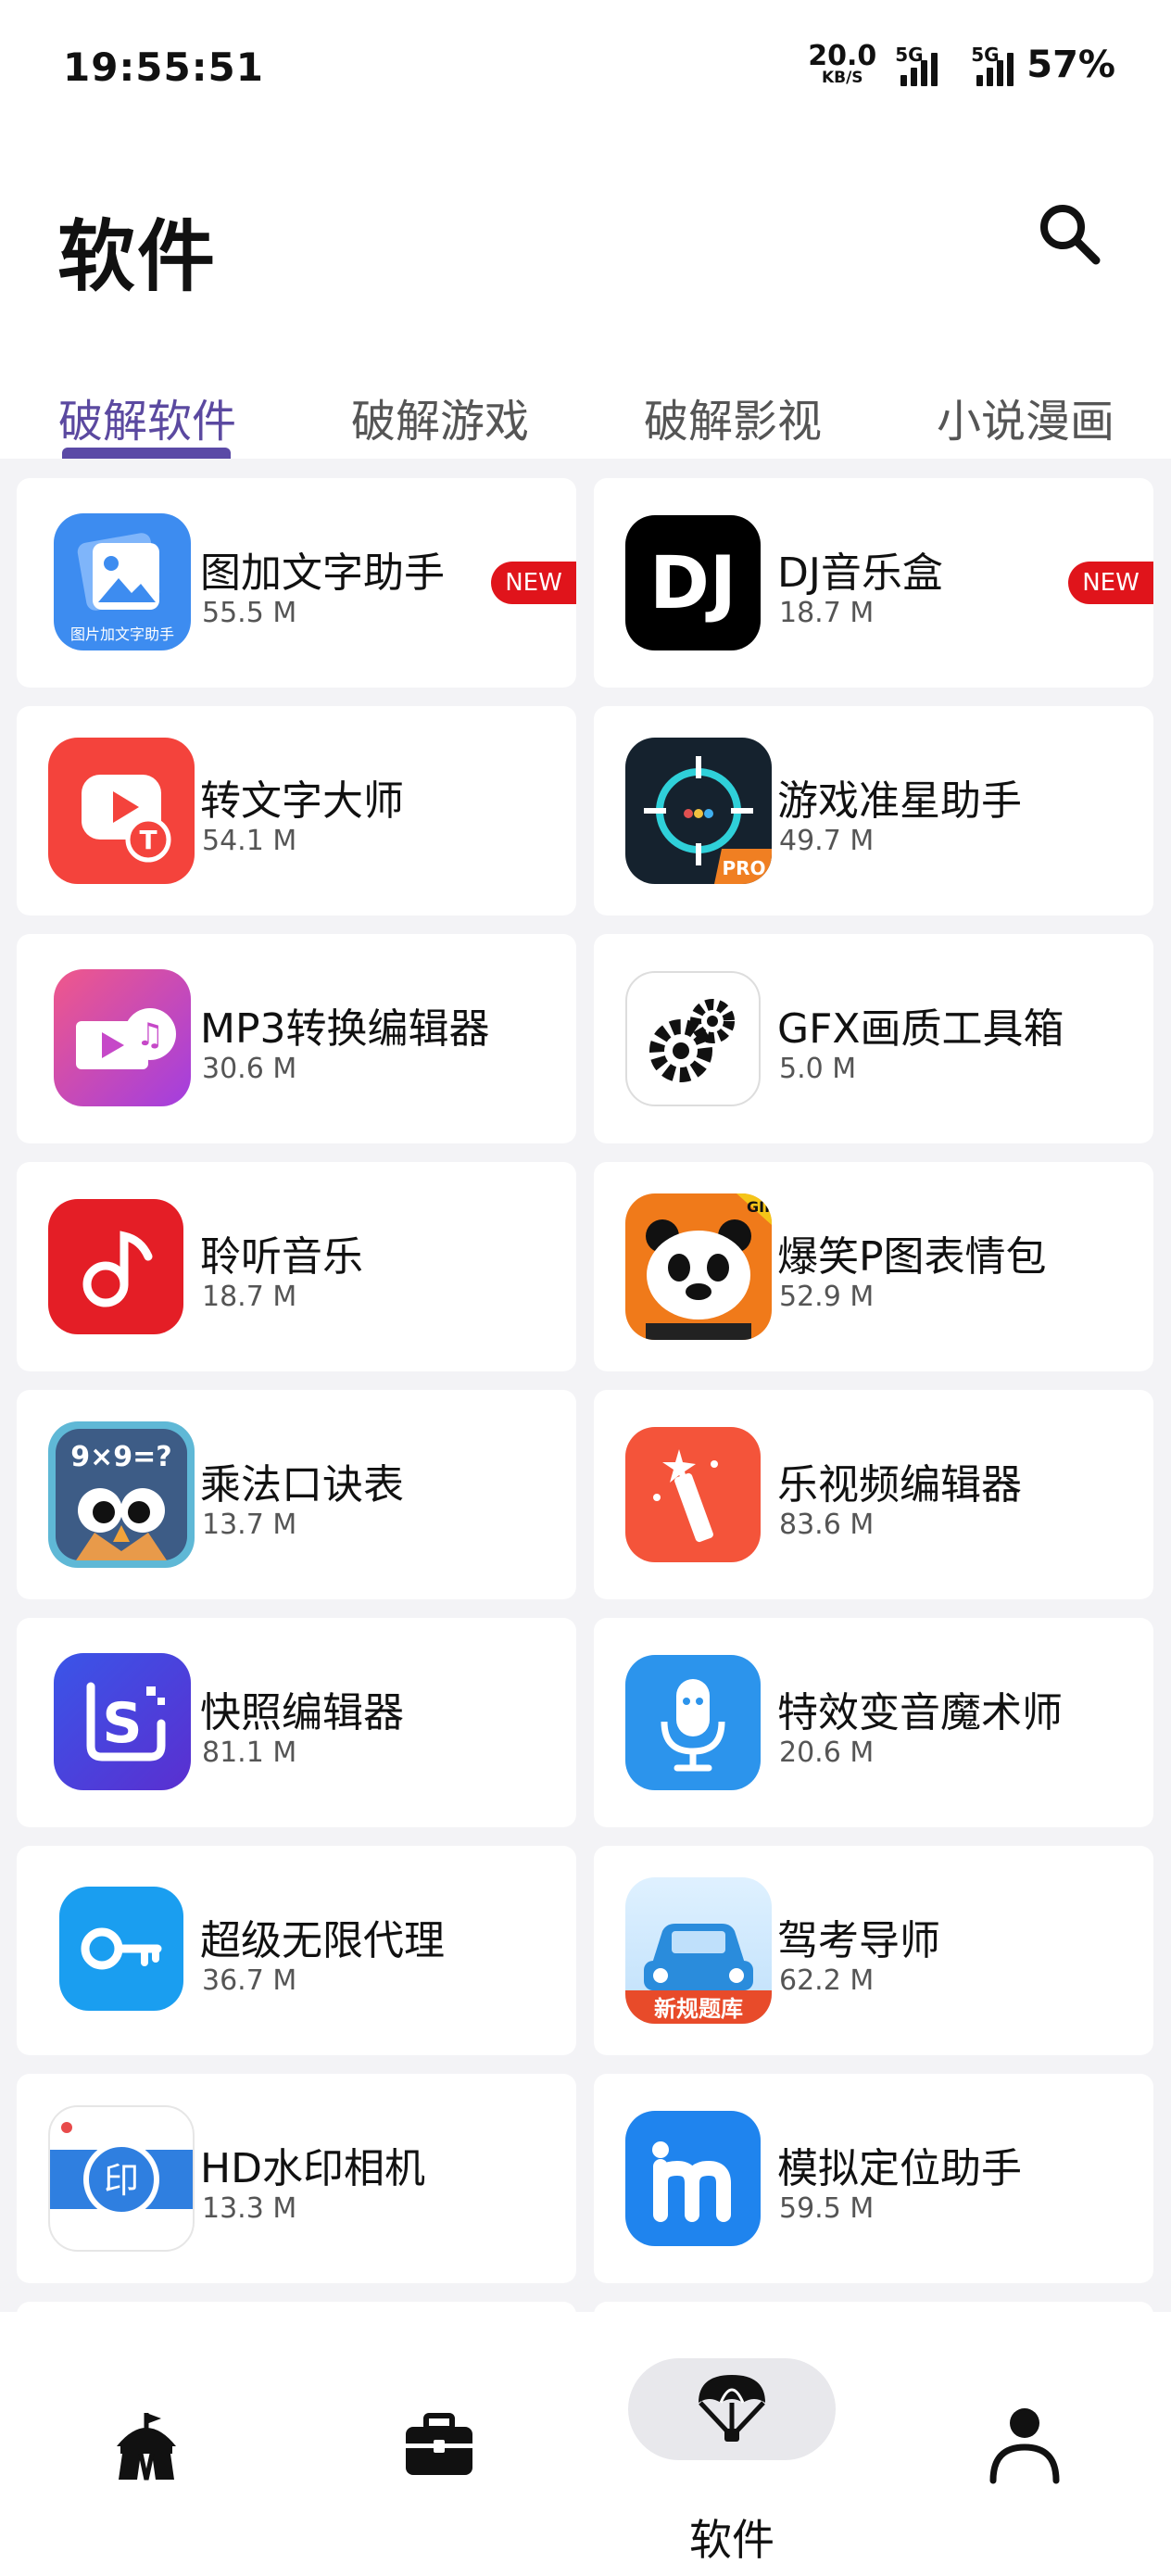 This screenshot has height=2576, width=1171. I want to click on battery-level: 57%, so click(1071, 65).